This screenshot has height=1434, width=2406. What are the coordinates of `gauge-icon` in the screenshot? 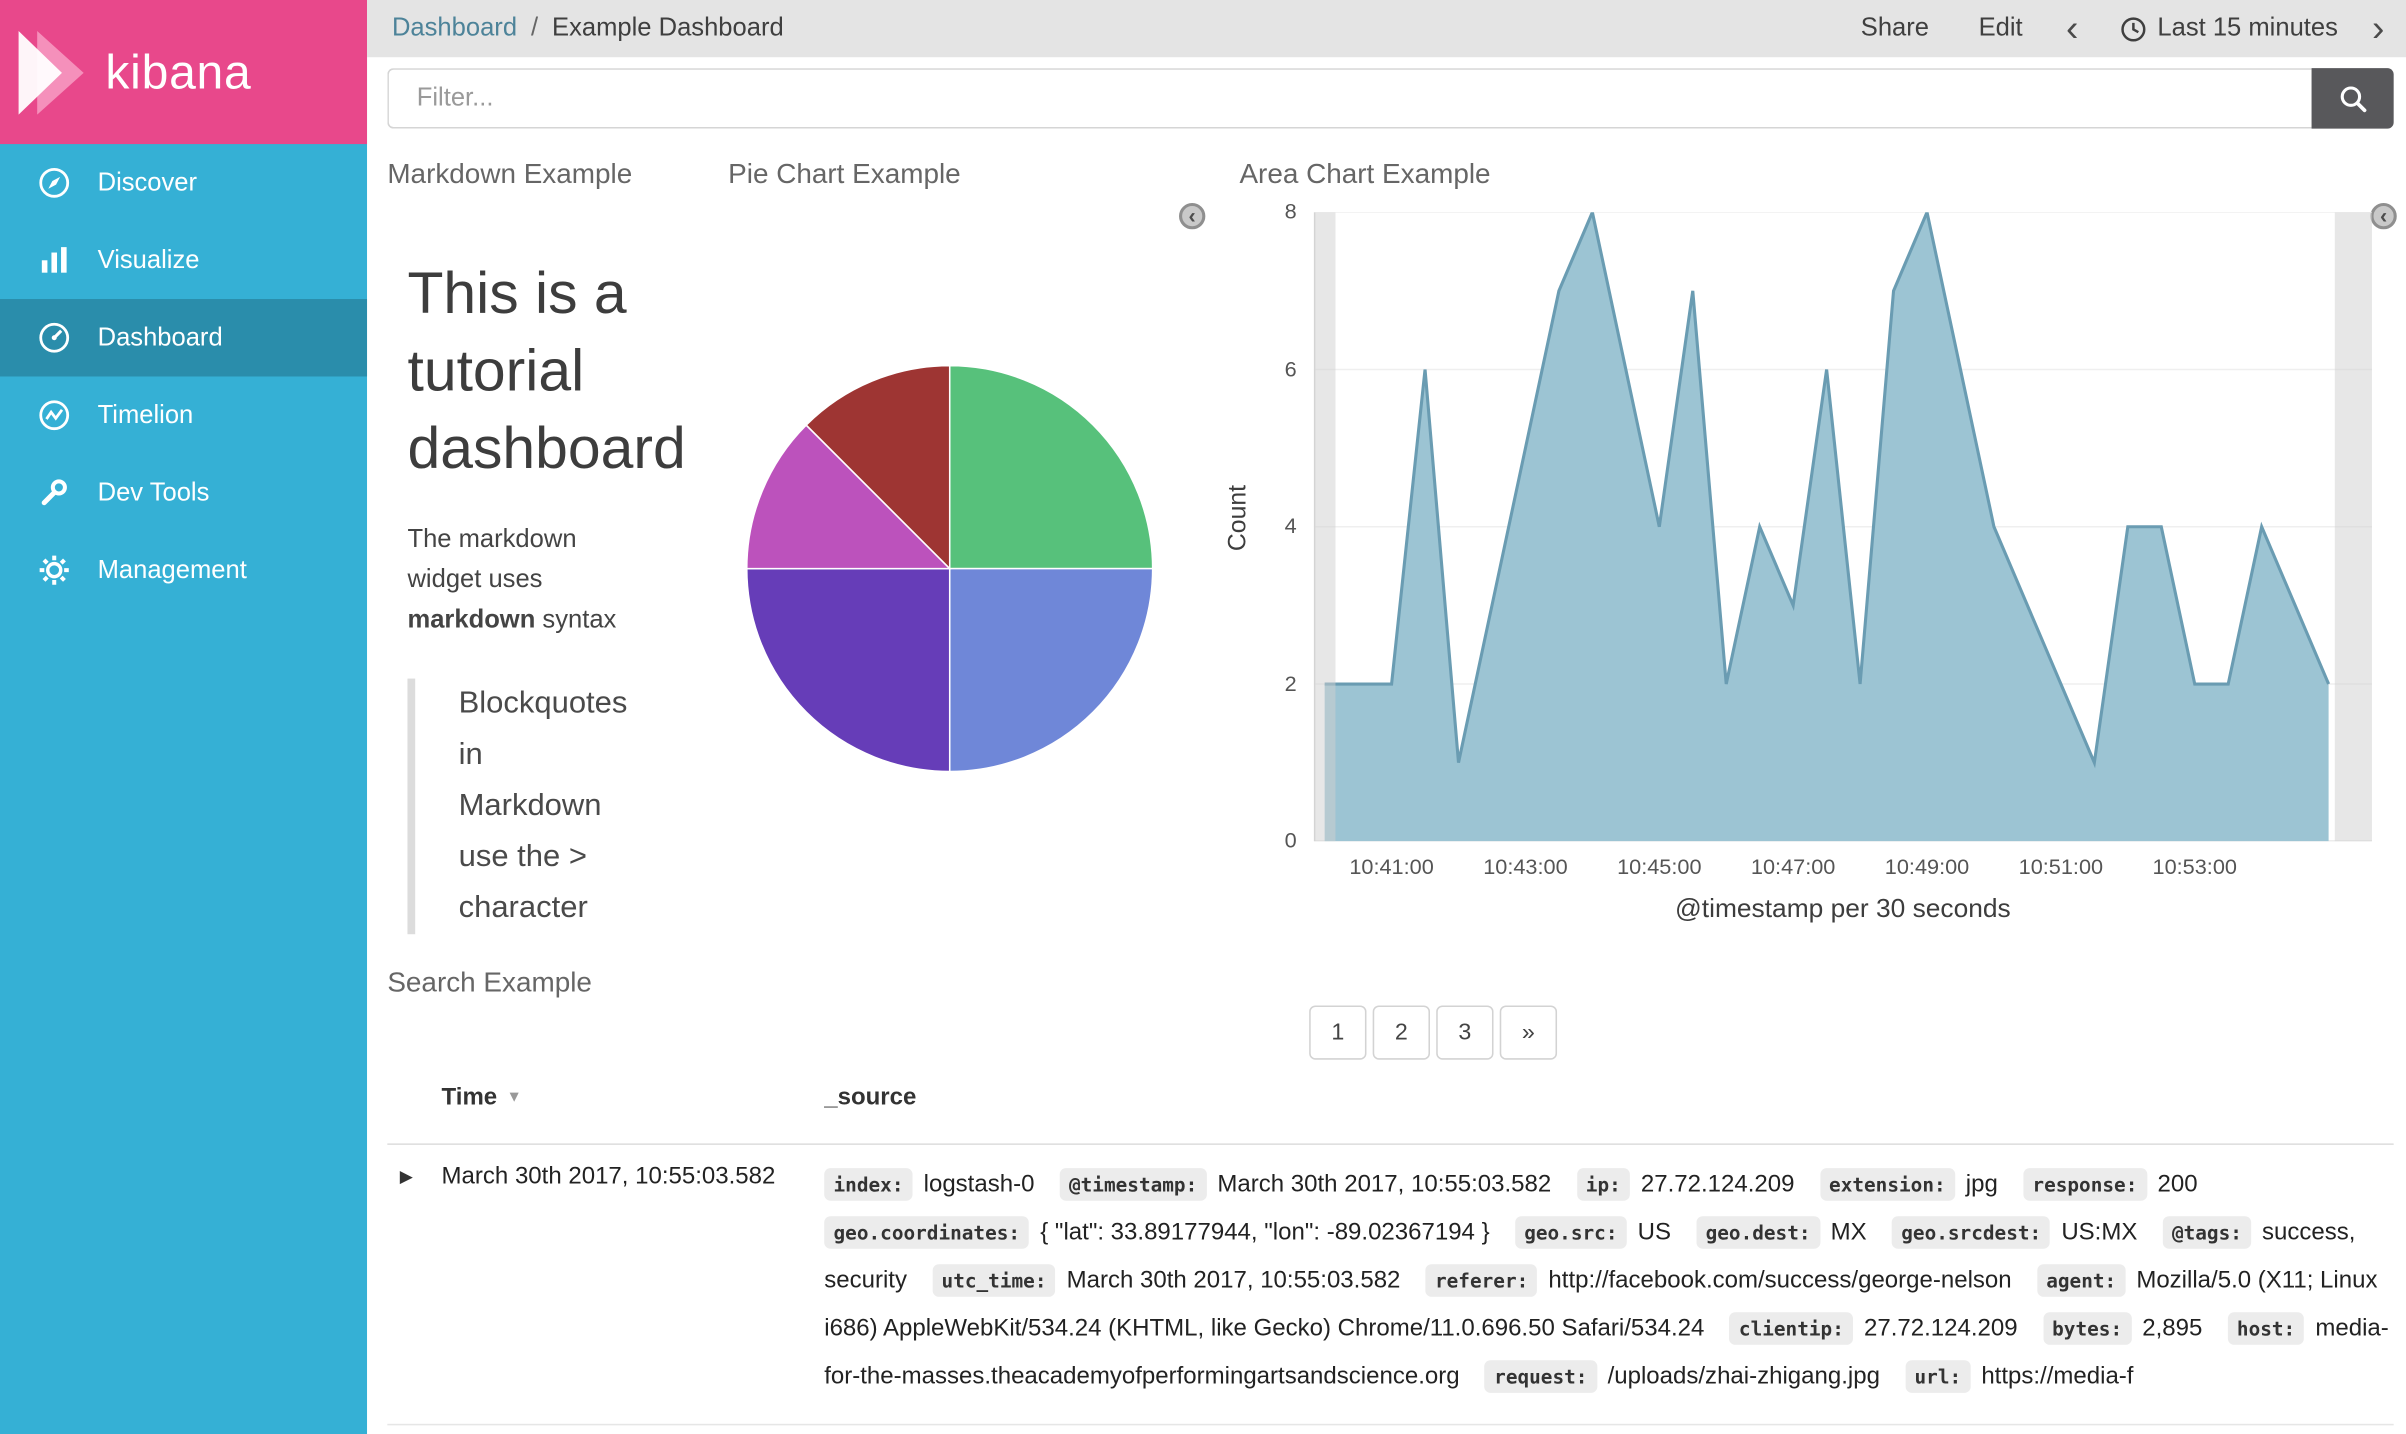 It's located at (54, 338).